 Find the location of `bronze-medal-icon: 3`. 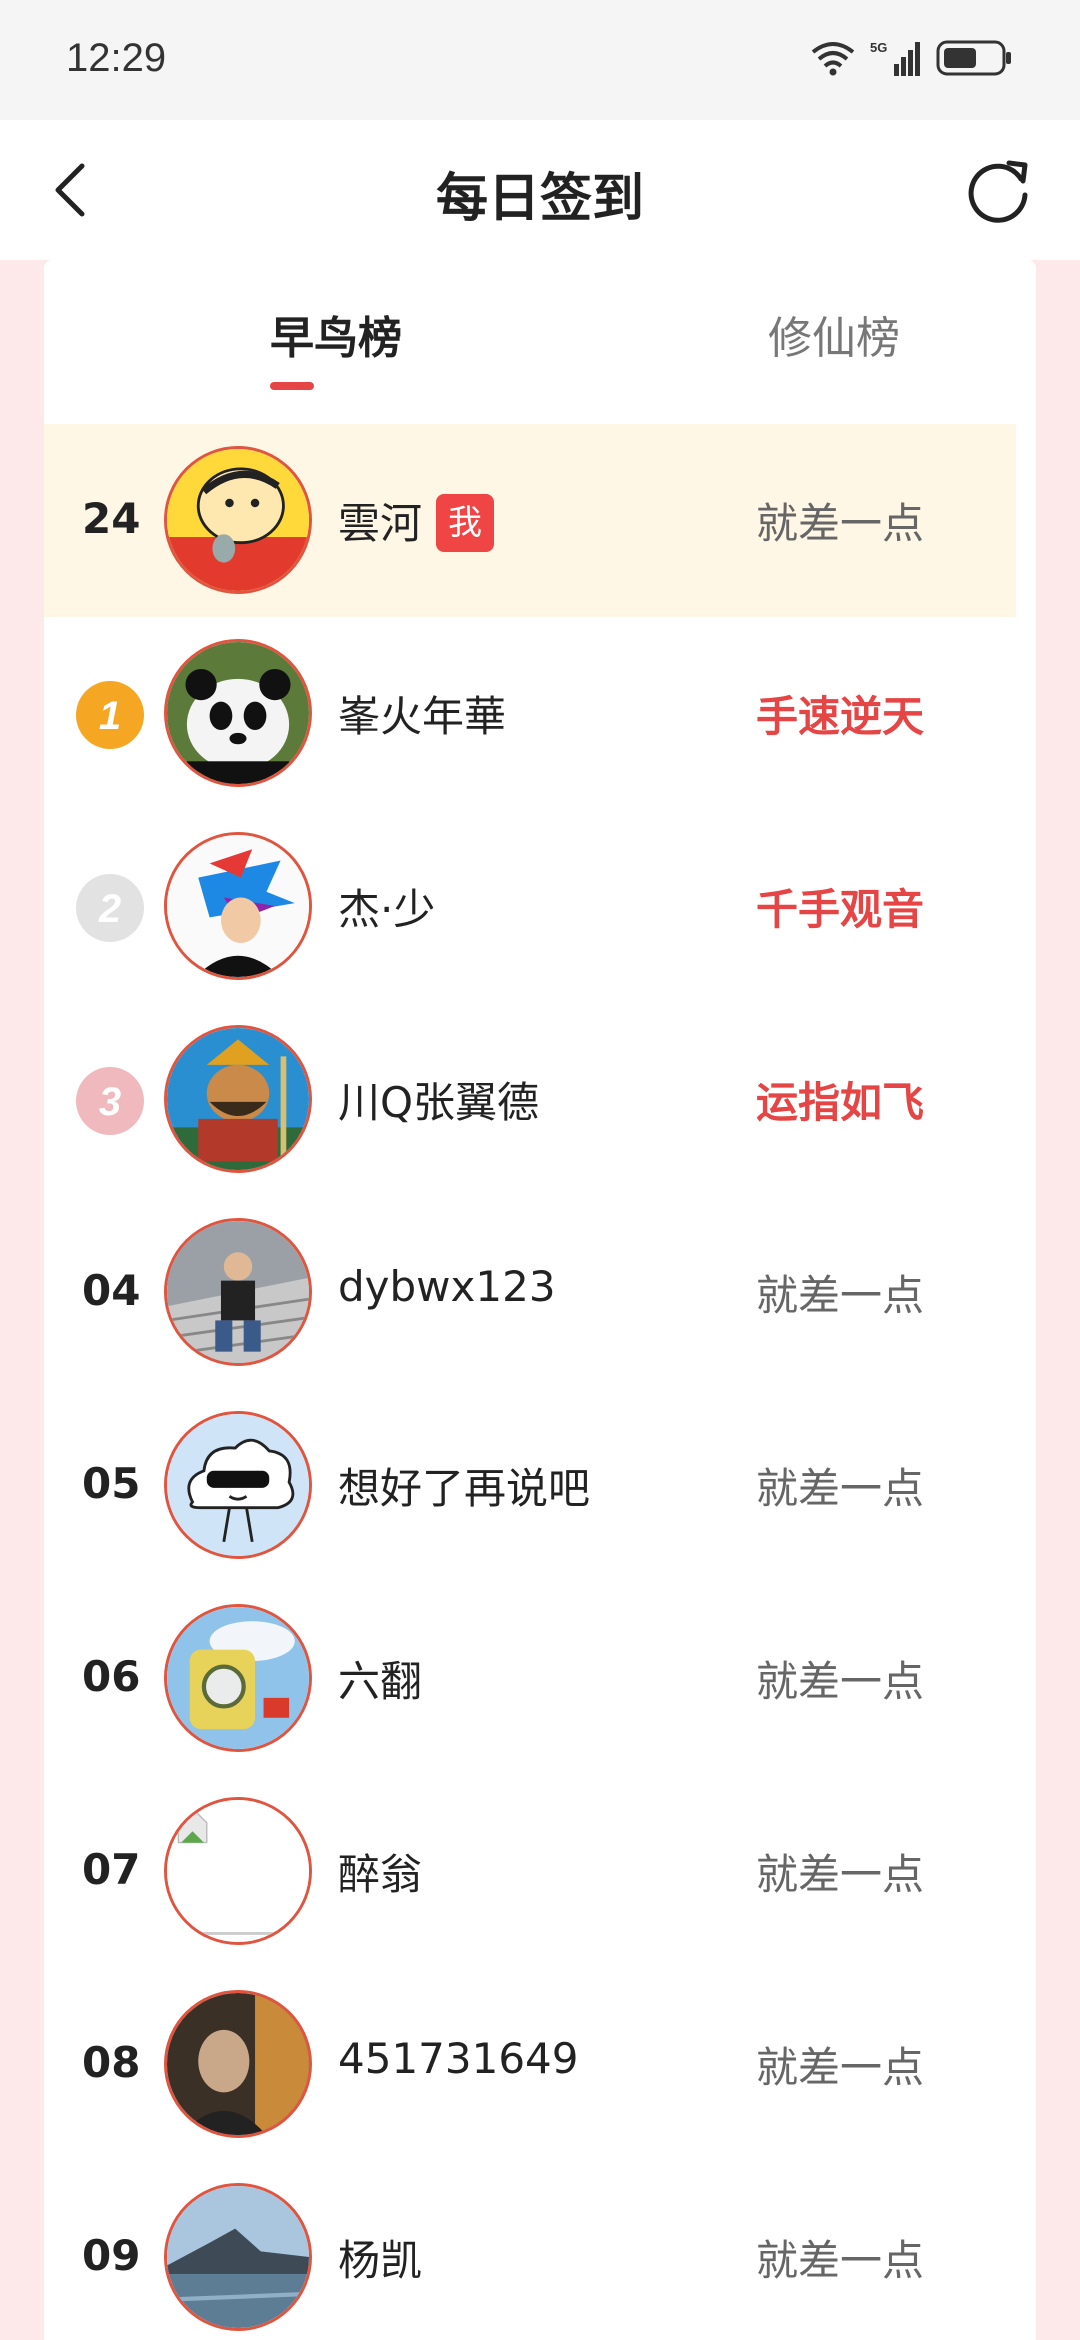

bronze-medal-icon: 3 is located at coordinates (110, 1101).